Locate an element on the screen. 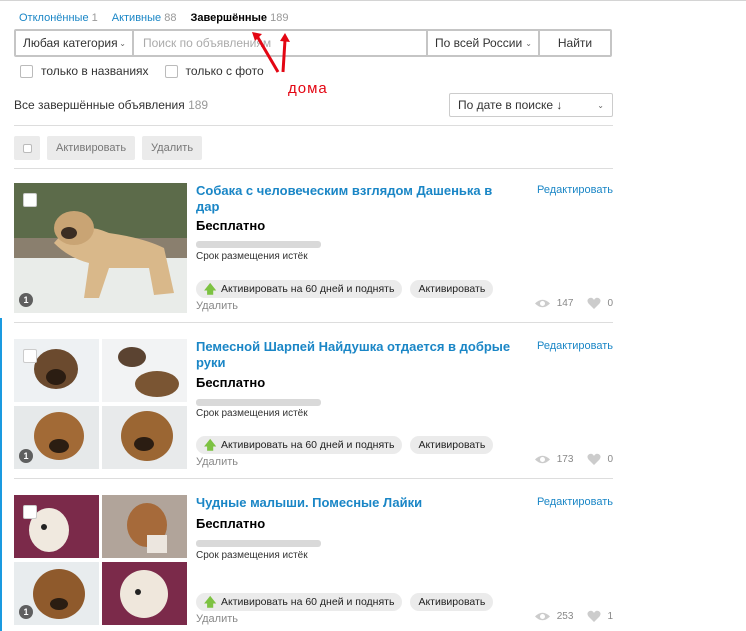 The image size is (746, 631). views-count: 147 is located at coordinates (565, 303).